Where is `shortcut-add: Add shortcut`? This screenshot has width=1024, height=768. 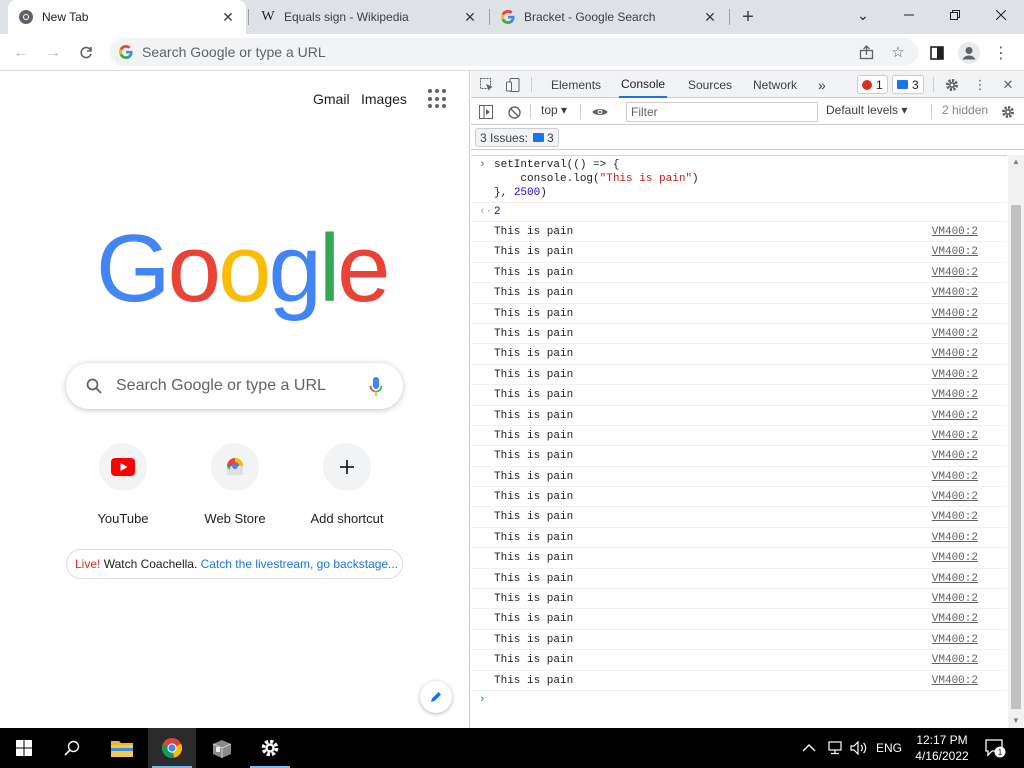 shortcut-add: Add shortcut is located at coordinates (347, 484).